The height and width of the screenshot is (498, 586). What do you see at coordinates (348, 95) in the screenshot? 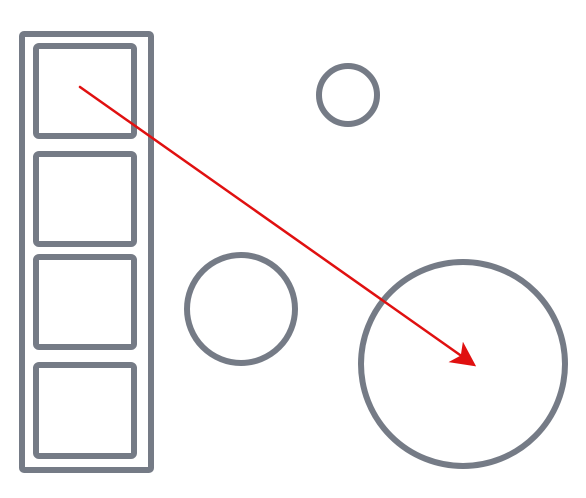
I see `small-circle` at bounding box center [348, 95].